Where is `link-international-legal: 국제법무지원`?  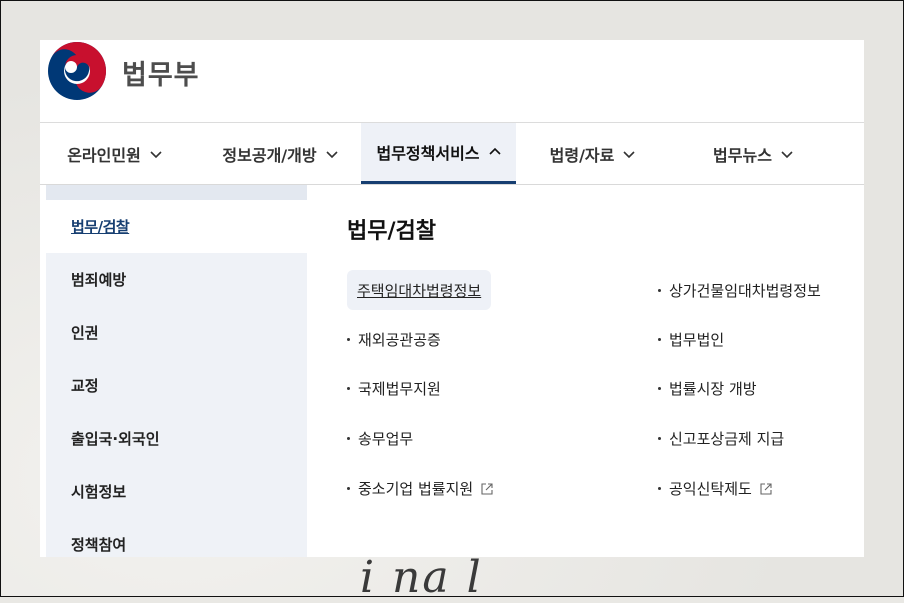
link-international-legal: 국제법무지원 is located at coordinates (394, 388).